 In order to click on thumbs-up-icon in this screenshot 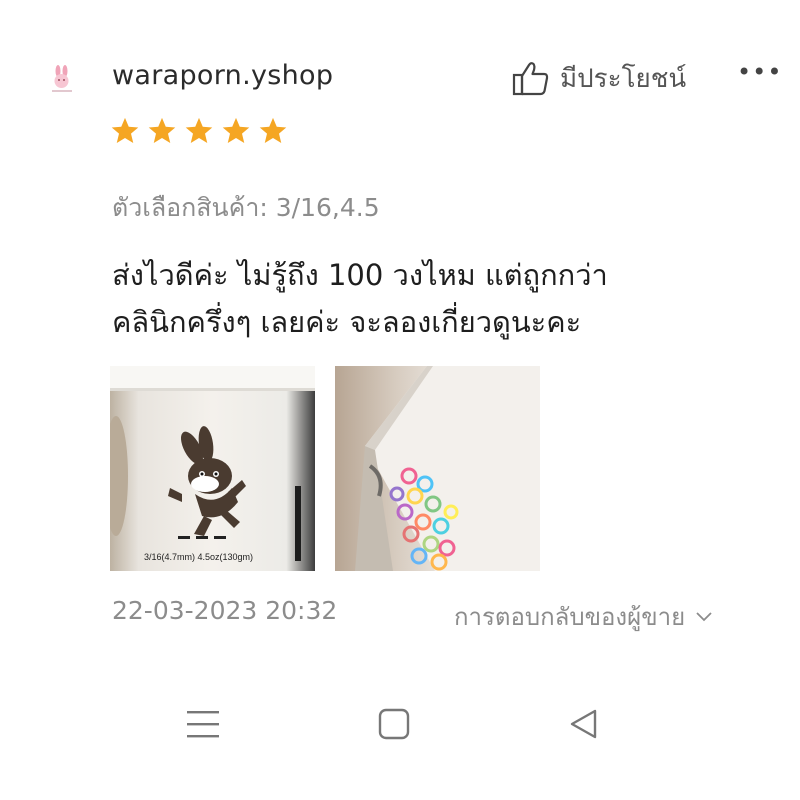, I will do `click(530, 78)`.